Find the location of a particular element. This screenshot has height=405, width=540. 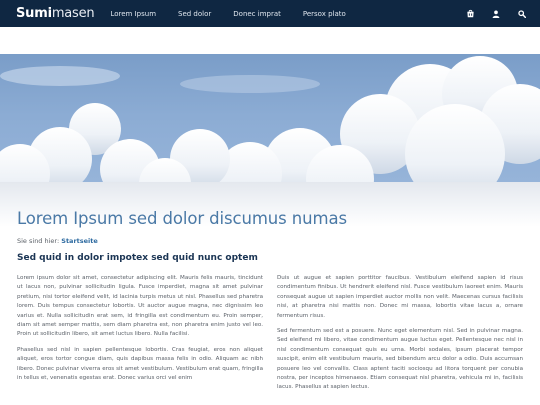

search-icon is located at coordinates (522, 14).